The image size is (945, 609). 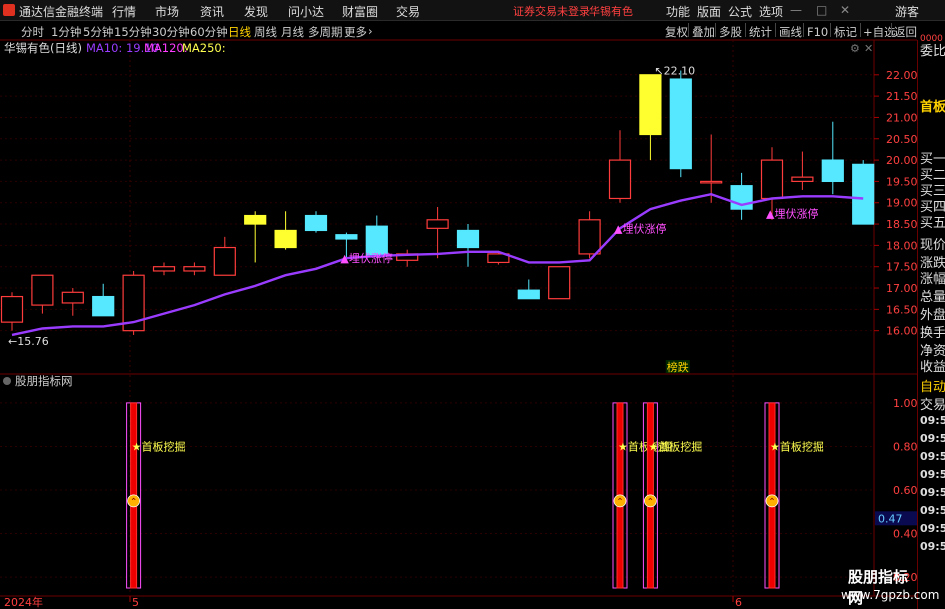 What do you see at coordinates (932, 245) in the screenshot?
I see `quote-panel-label: 现价` at bounding box center [932, 245].